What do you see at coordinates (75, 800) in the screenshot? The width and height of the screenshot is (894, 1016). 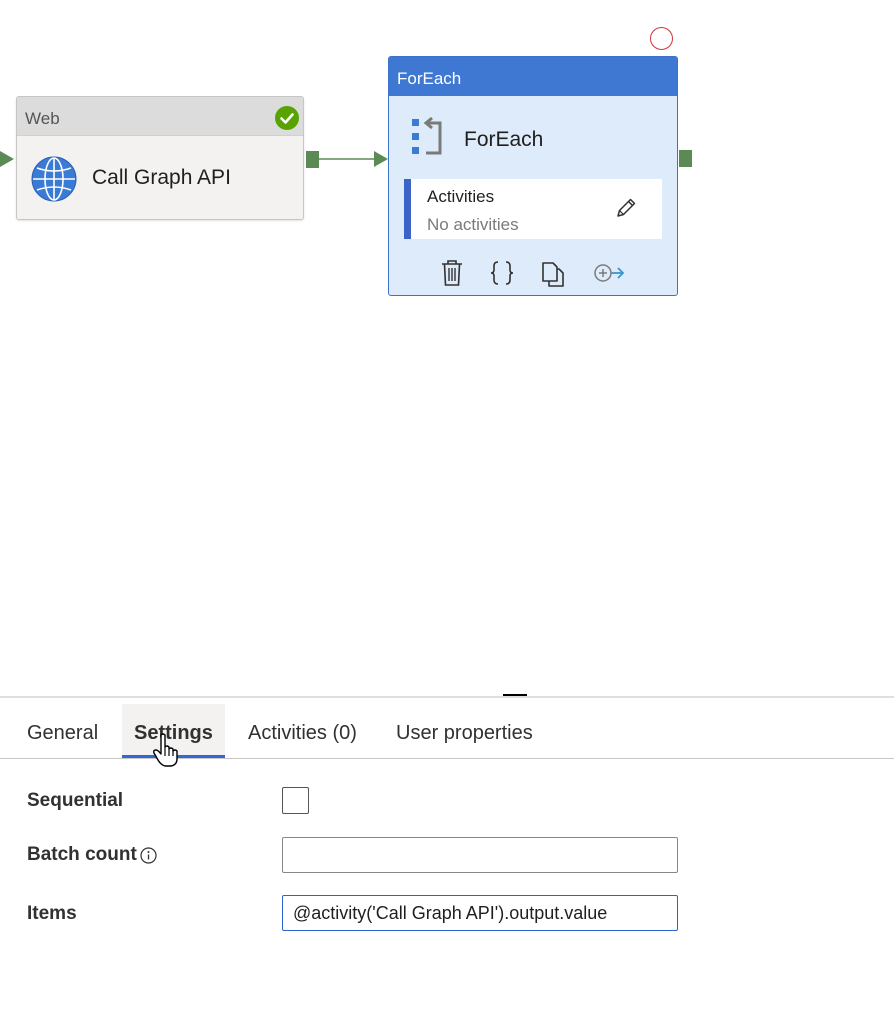 I see `sequential-label: Sequential` at bounding box center [75, 800].